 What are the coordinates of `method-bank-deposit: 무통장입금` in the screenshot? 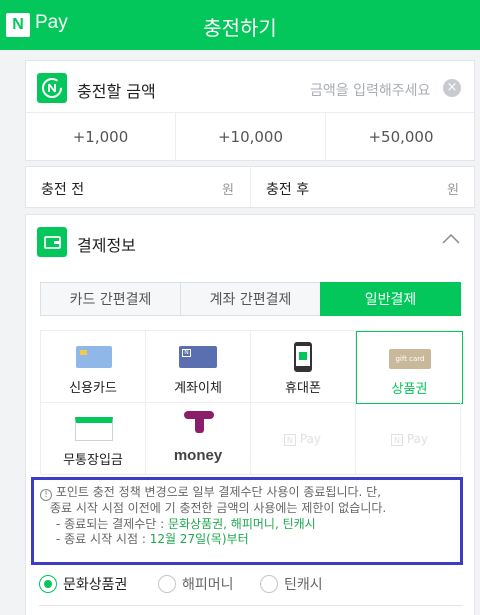 It's located at (93, 439).